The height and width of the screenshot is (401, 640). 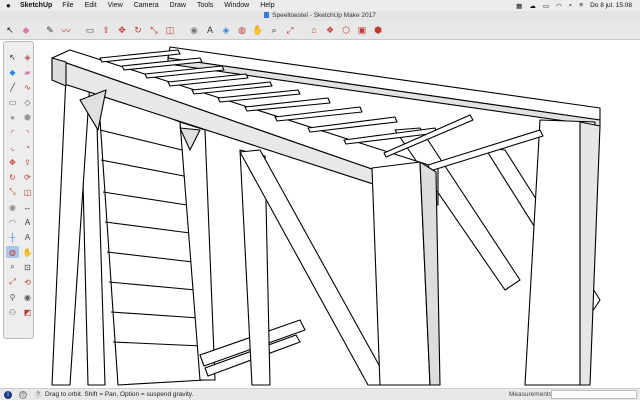 I want to click on menu-help: Help, so click(x=267, y=5).